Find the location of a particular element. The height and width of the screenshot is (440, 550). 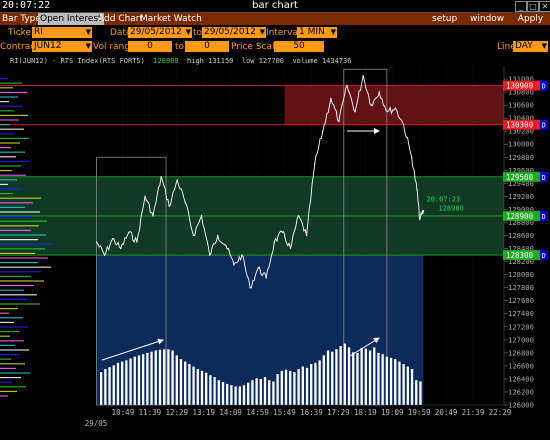

x-tick-label-1: 11:39 is located at coordinates (150, 412).